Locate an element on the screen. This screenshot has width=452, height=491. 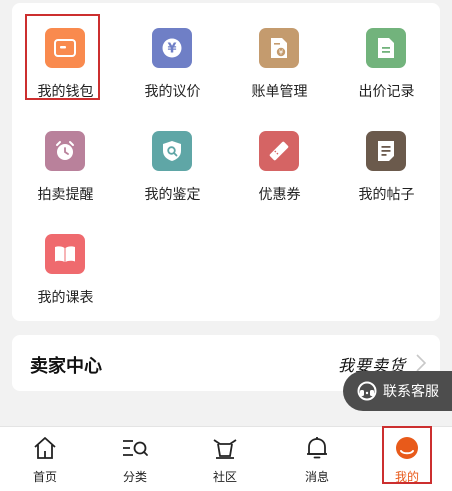
menu-item-coupon: 优惠券 is located at coordinates (279, 156).